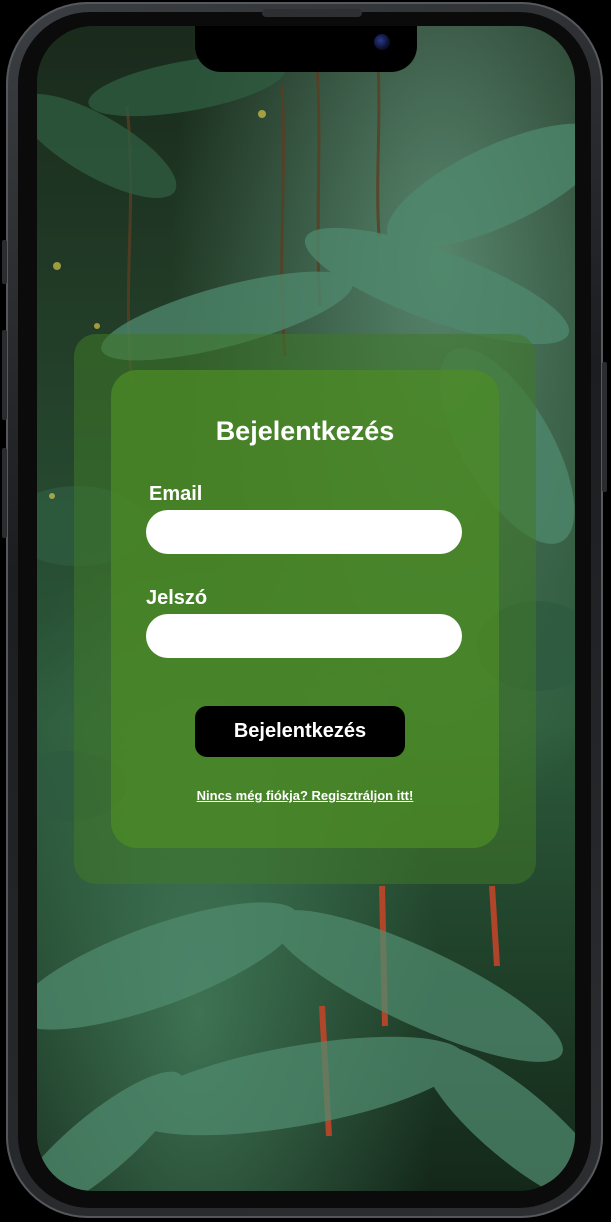  What do you see at coordinates (306, 49) in the screenshot?
I see `notch` at bounding box center [306, 49].